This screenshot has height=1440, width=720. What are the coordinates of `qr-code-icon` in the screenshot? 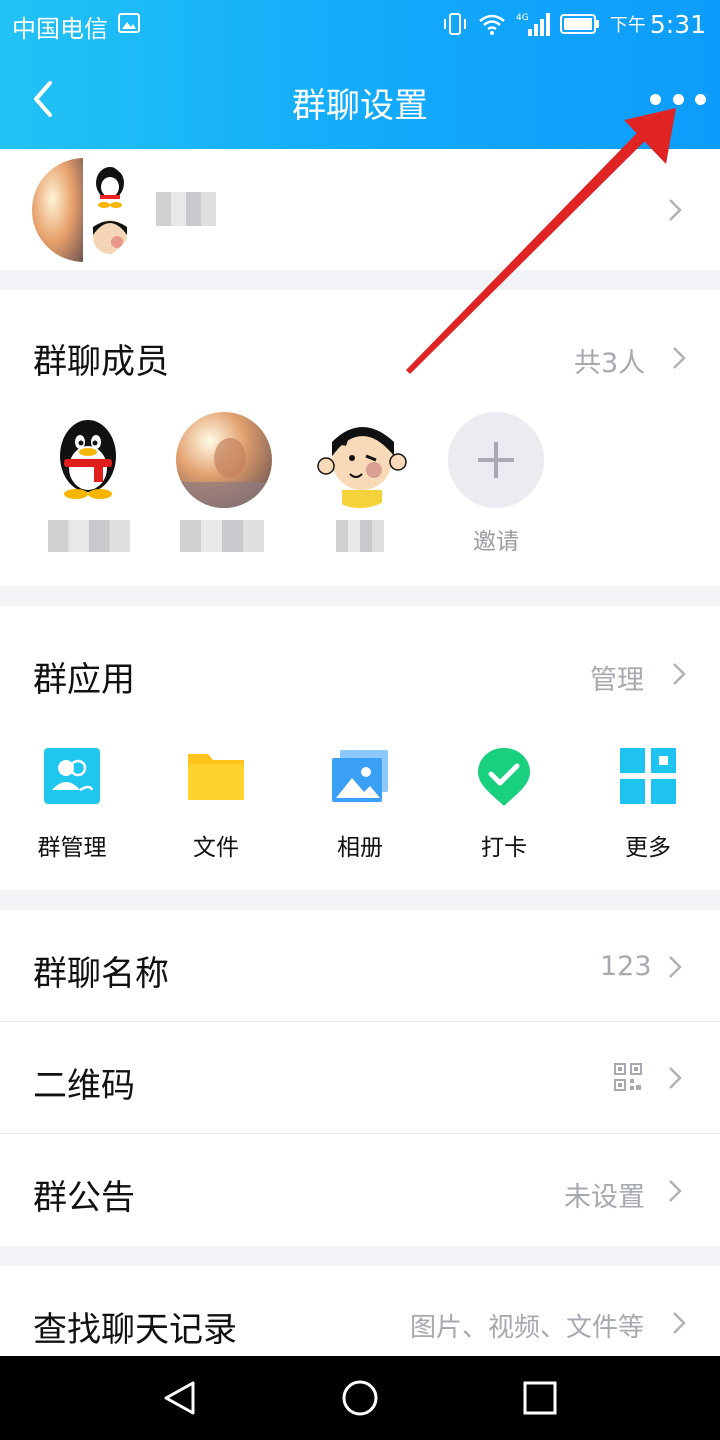 It's located at (628, 1077).